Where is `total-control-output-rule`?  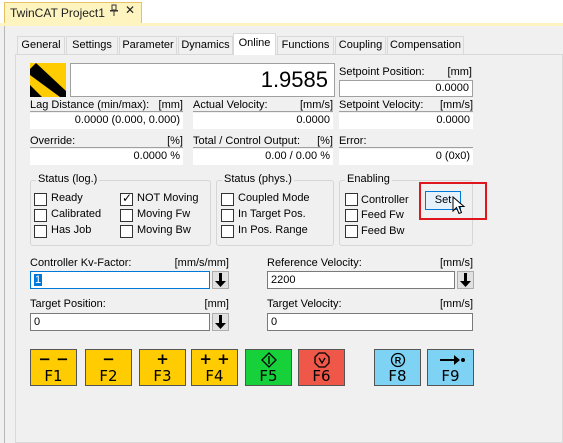
total-control-output-rule is located at coordinates (263, 147).